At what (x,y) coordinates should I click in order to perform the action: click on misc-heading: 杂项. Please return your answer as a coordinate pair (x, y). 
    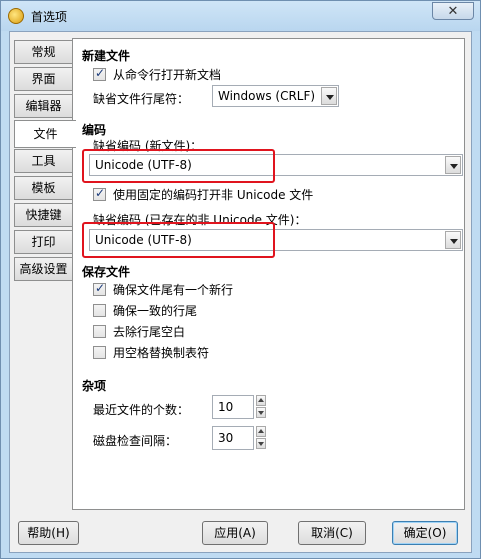
    Looking at the image, I should click on (94, 386).